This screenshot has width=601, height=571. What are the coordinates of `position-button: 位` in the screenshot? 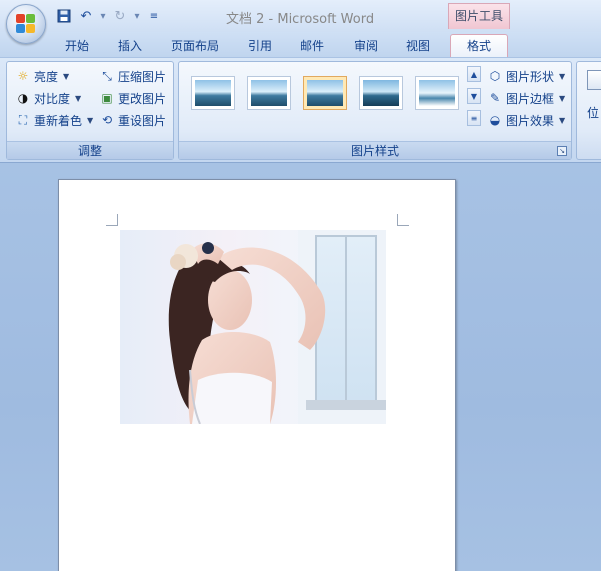 It's located at (593, 112).